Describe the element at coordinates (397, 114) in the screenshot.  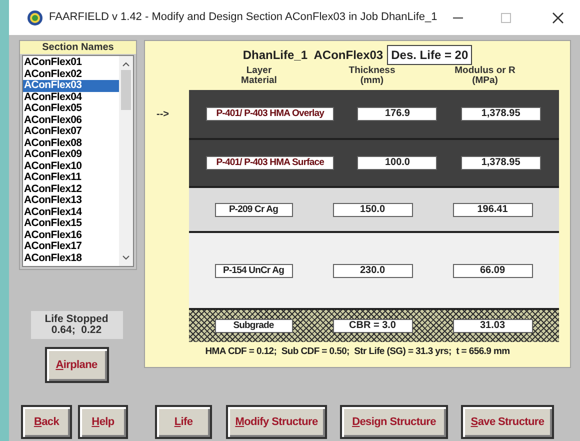
I see `thickness-field: 176.9` at that location.